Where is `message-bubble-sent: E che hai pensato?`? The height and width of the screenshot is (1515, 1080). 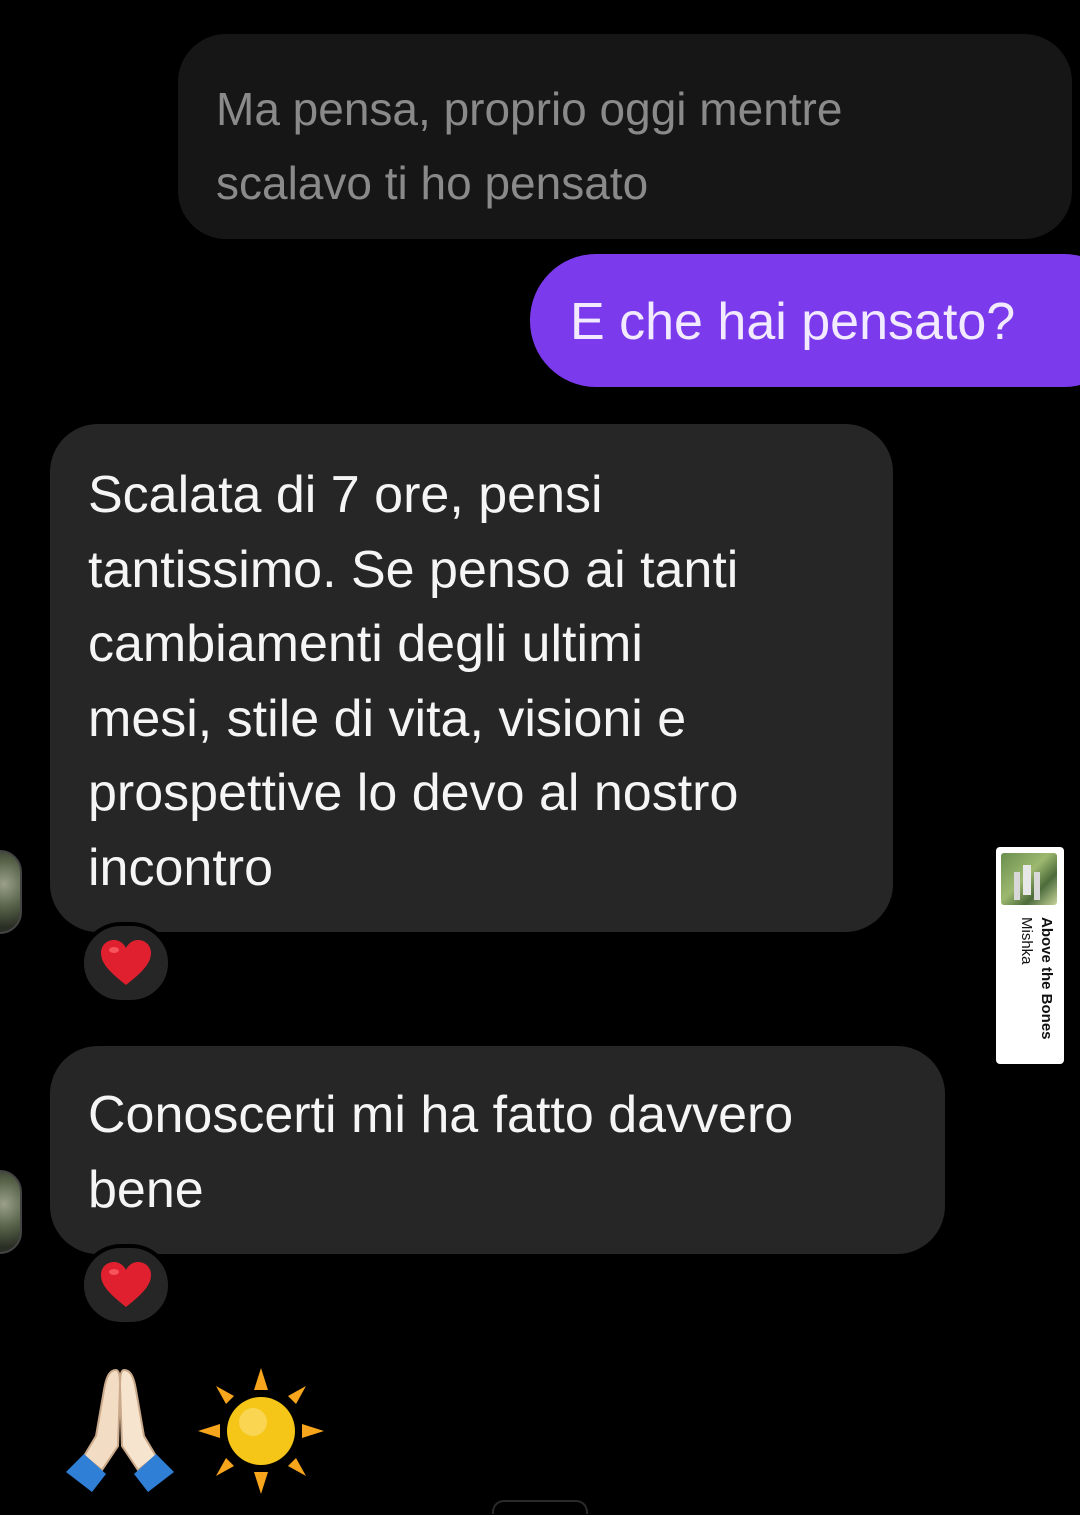
message-bubble-sent: E che hai pensato? is located at coordinates (805, 320).